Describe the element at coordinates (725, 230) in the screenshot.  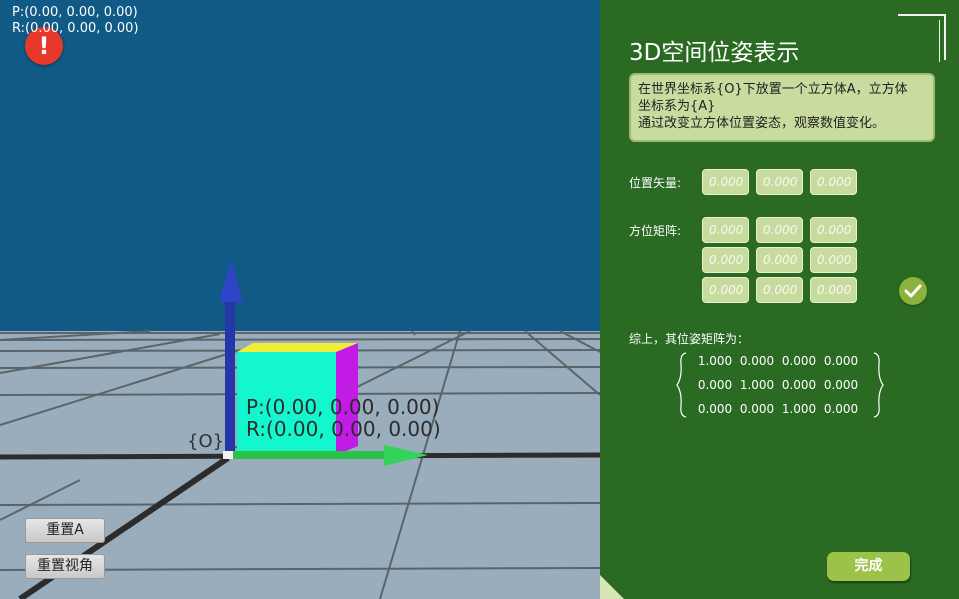
I see `rotation-input-r11: 0.000` at that location.